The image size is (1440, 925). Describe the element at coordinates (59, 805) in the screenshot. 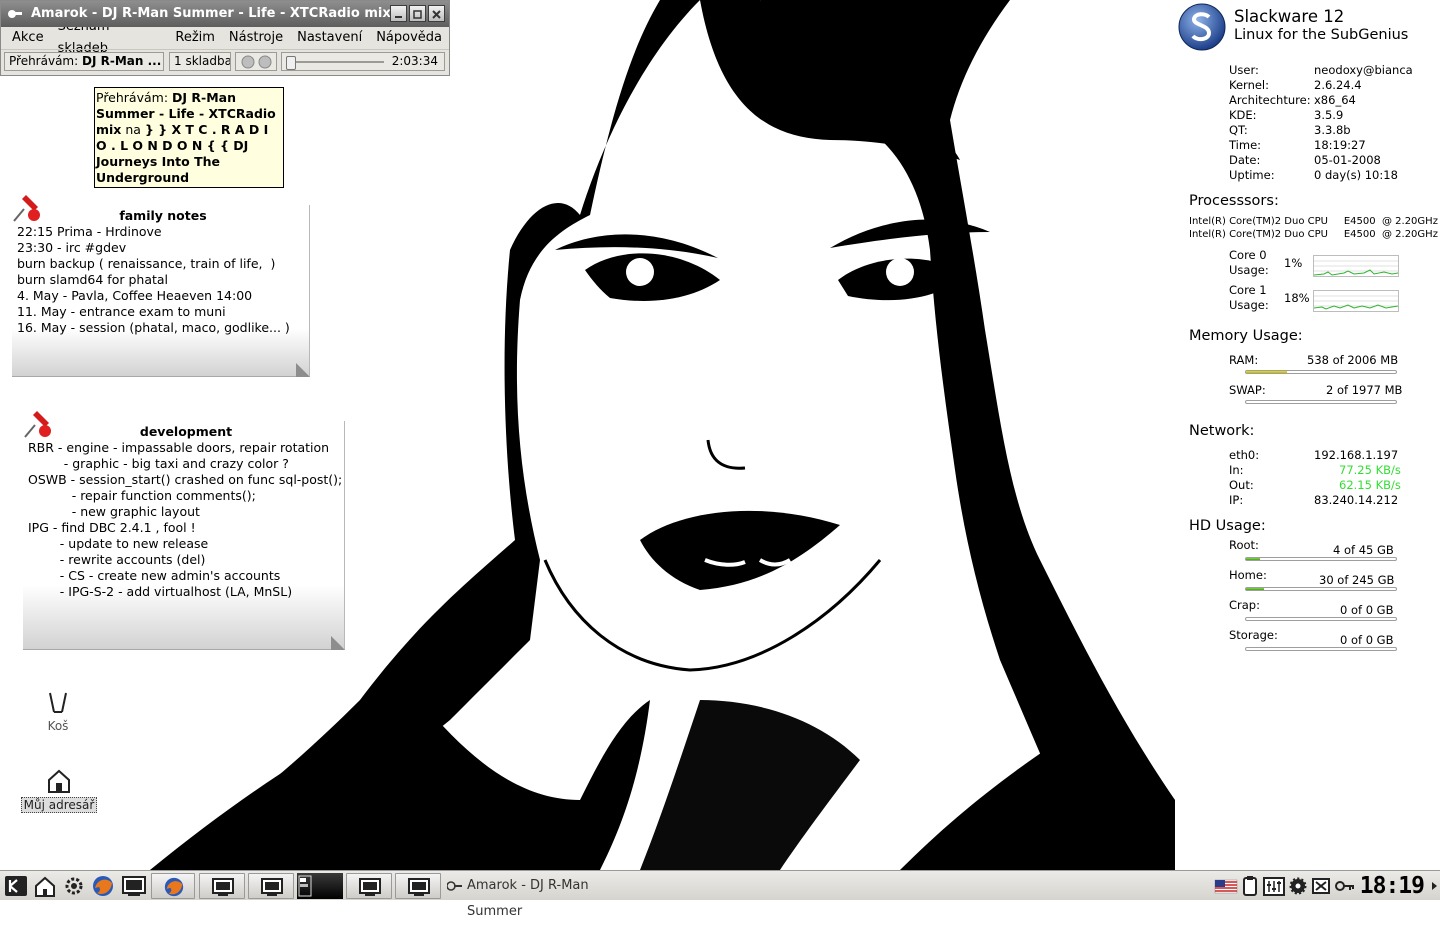

I see `desktop-icon-label: Můj adresář` at that location.